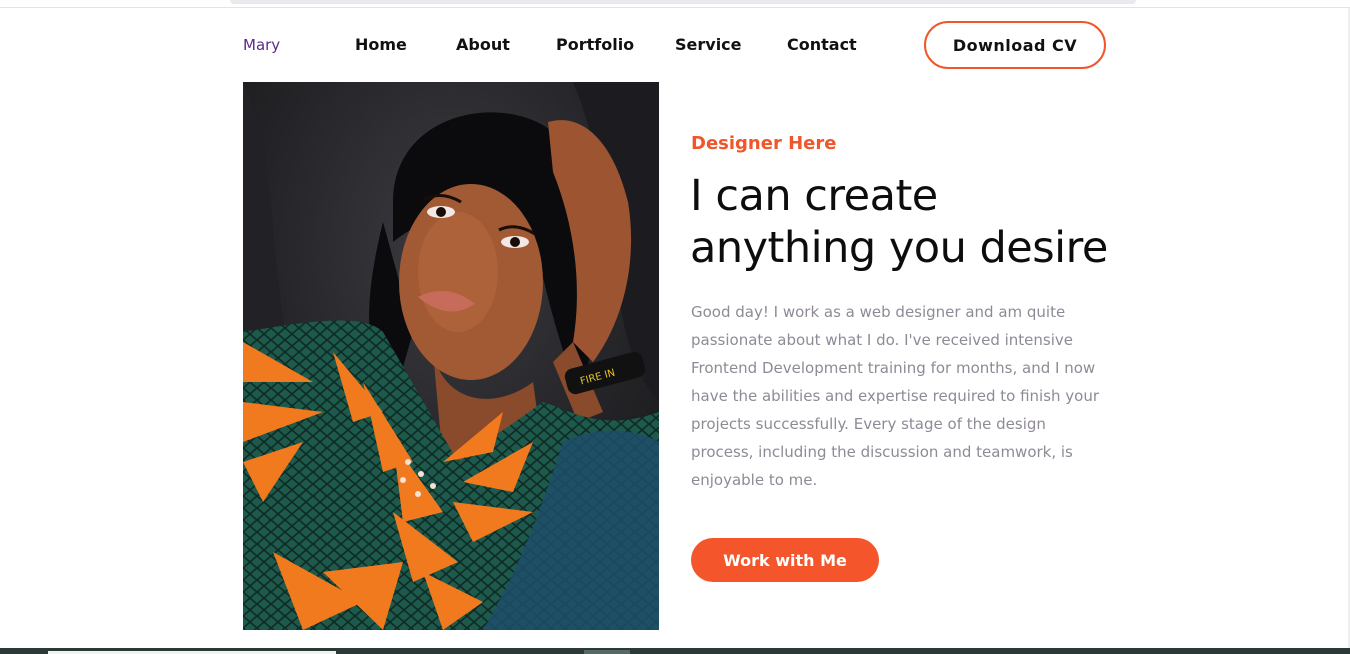 The width and height of the screenshot is (1350, 654). Describe the element at coordinates (483, 44) in the screenshot. I see `nav-link-about: About` at that location.